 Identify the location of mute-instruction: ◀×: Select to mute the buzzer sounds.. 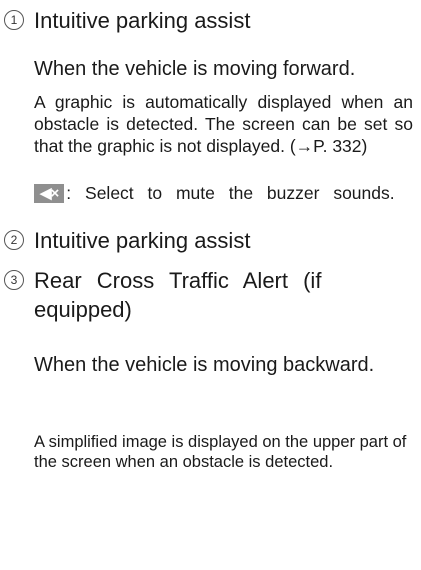
(223, 193).